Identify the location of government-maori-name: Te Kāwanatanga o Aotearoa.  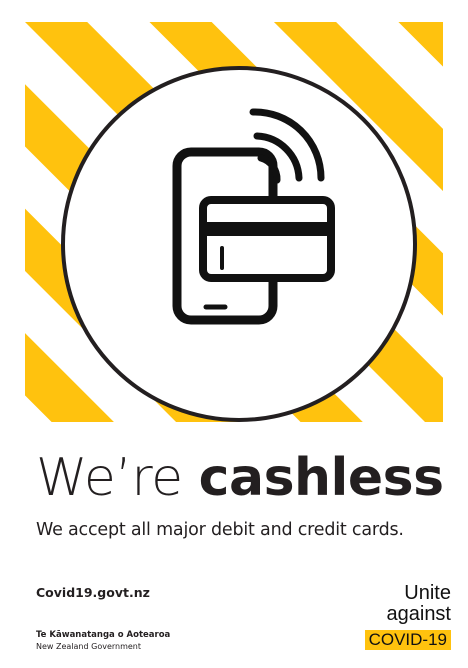
(103, 635).